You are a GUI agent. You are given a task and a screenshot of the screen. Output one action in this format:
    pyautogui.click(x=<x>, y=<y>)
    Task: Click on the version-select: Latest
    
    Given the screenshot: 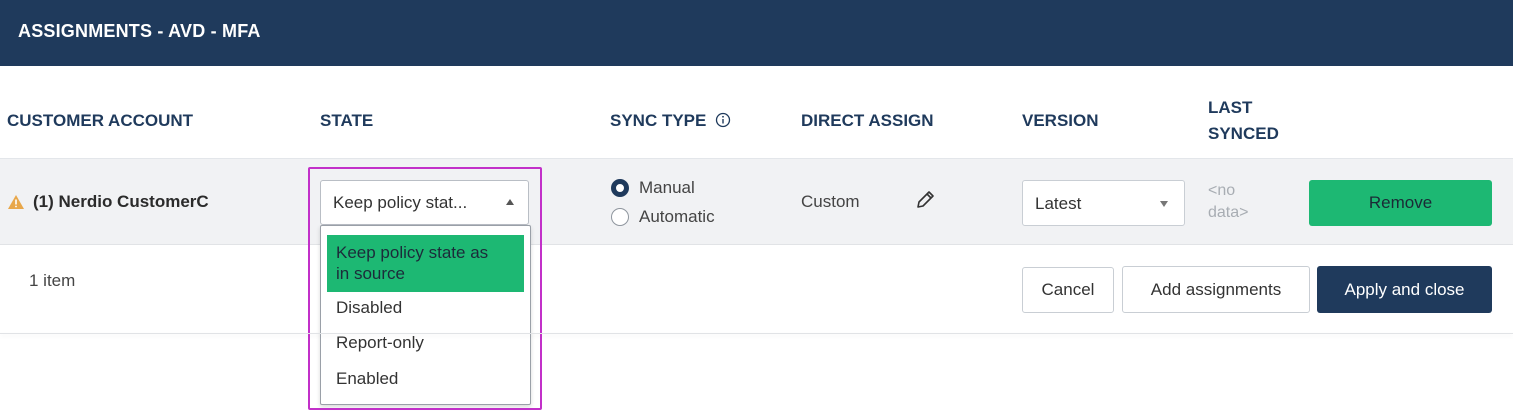 What is the action you would take?
    pyautogui.click(x=1103, y=203)
    